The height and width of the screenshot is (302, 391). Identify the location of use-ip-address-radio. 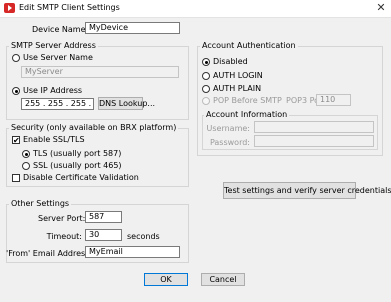
(16, 91).